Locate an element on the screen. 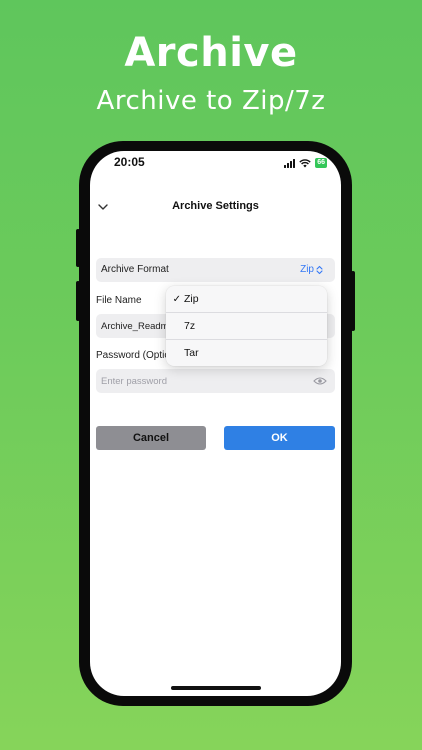  wifi-icon is located at coordinates (305, 162).